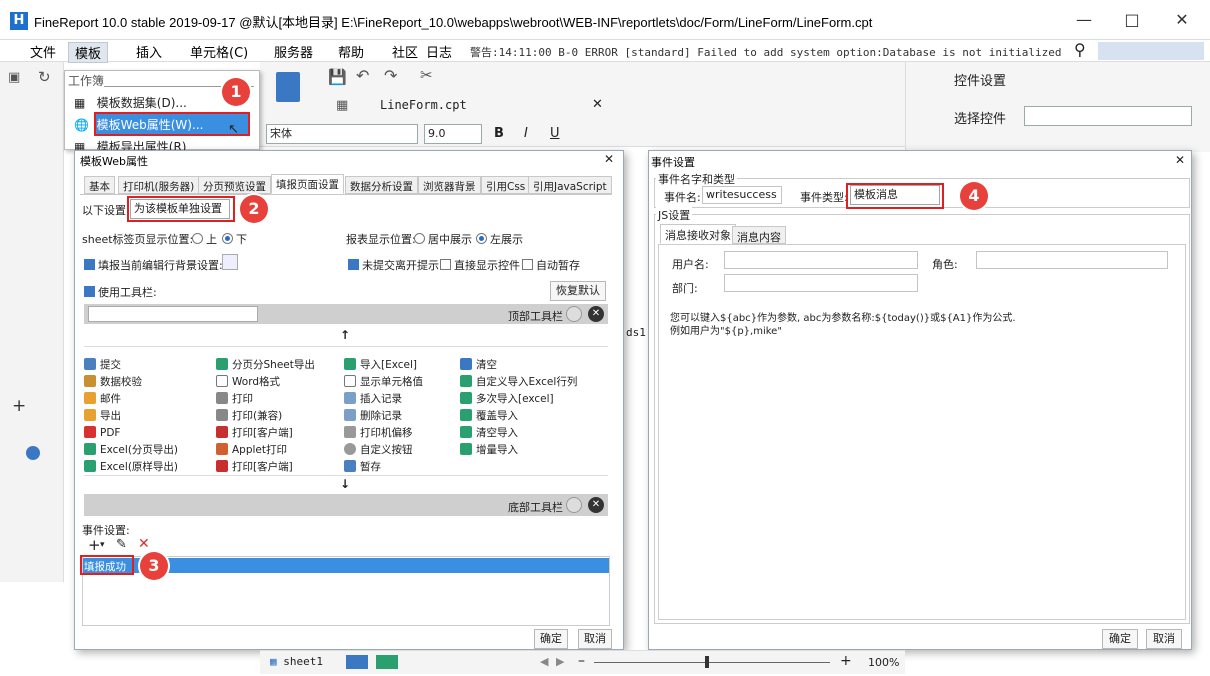 The image size is (1210, 676). I want to click on tool-export: 导出, so click(102, 416).